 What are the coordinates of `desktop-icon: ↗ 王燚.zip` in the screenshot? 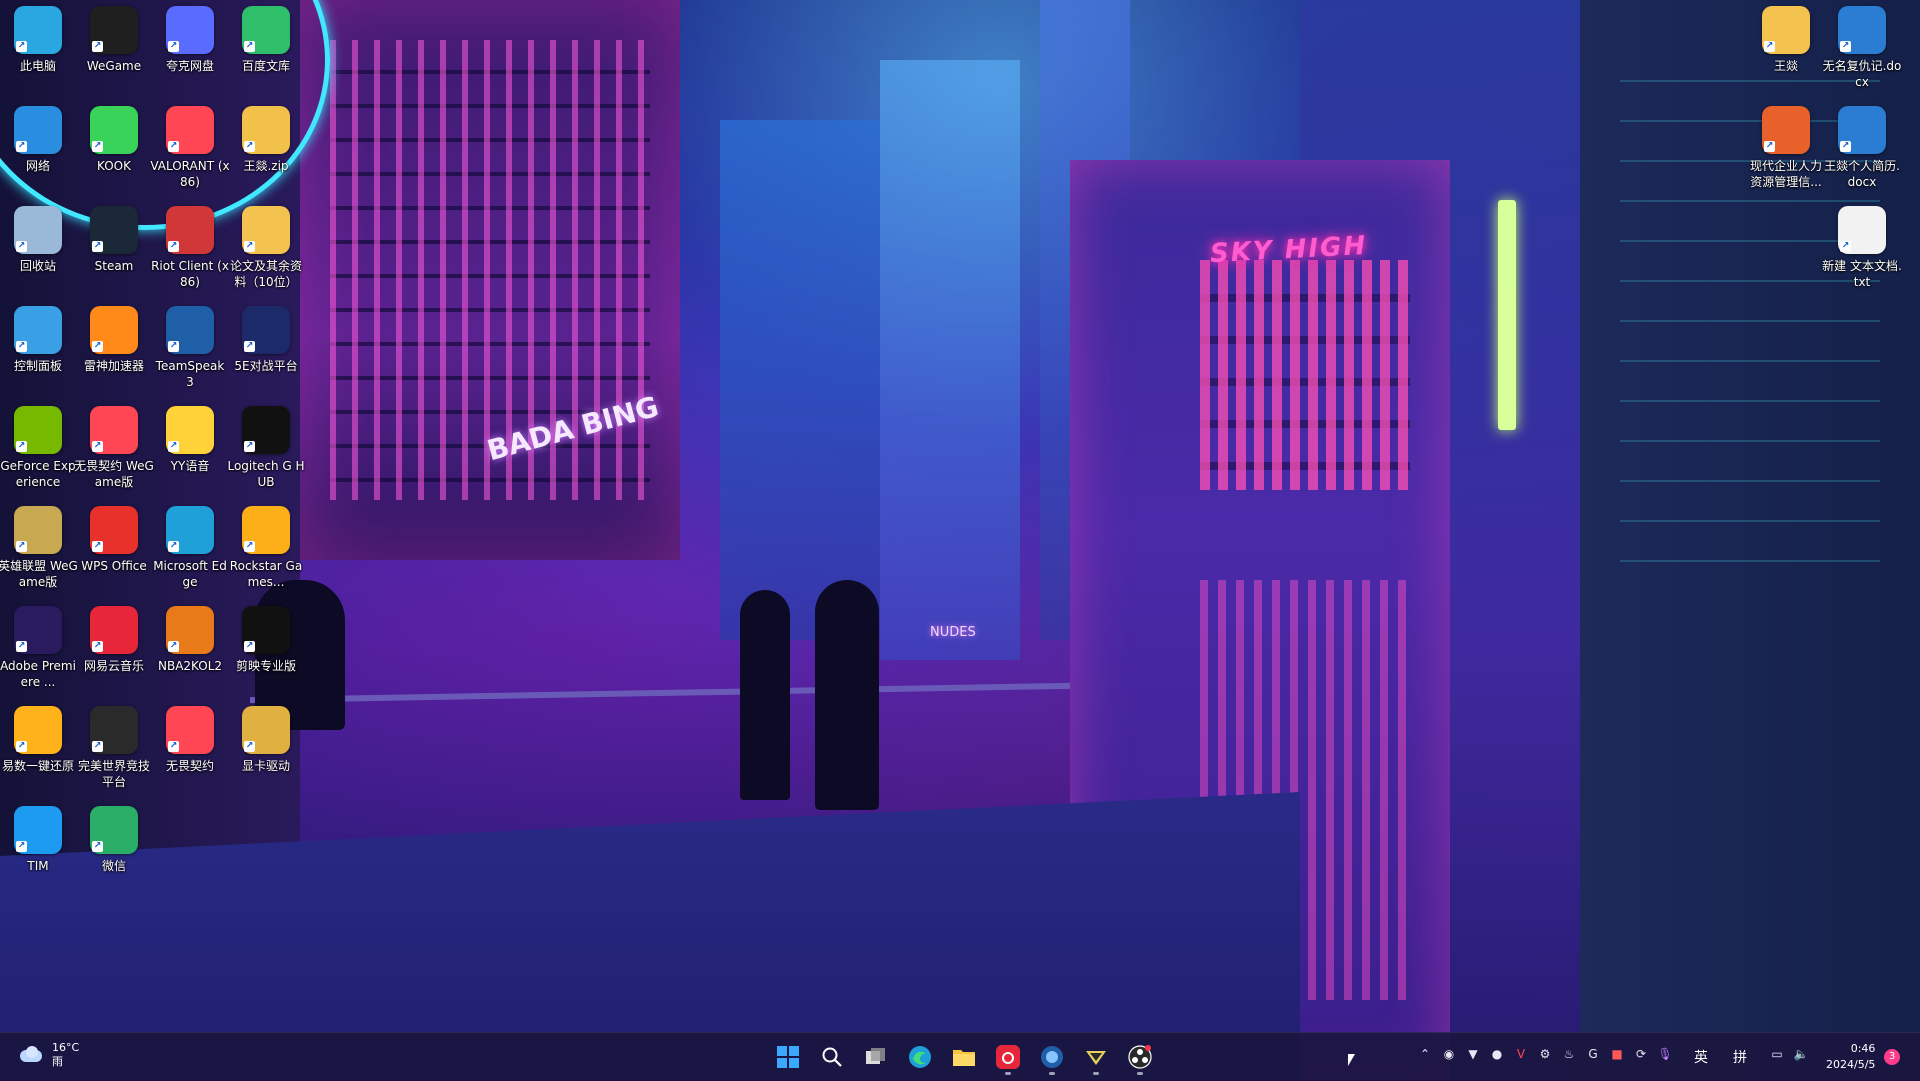 It's located at (266, 140).